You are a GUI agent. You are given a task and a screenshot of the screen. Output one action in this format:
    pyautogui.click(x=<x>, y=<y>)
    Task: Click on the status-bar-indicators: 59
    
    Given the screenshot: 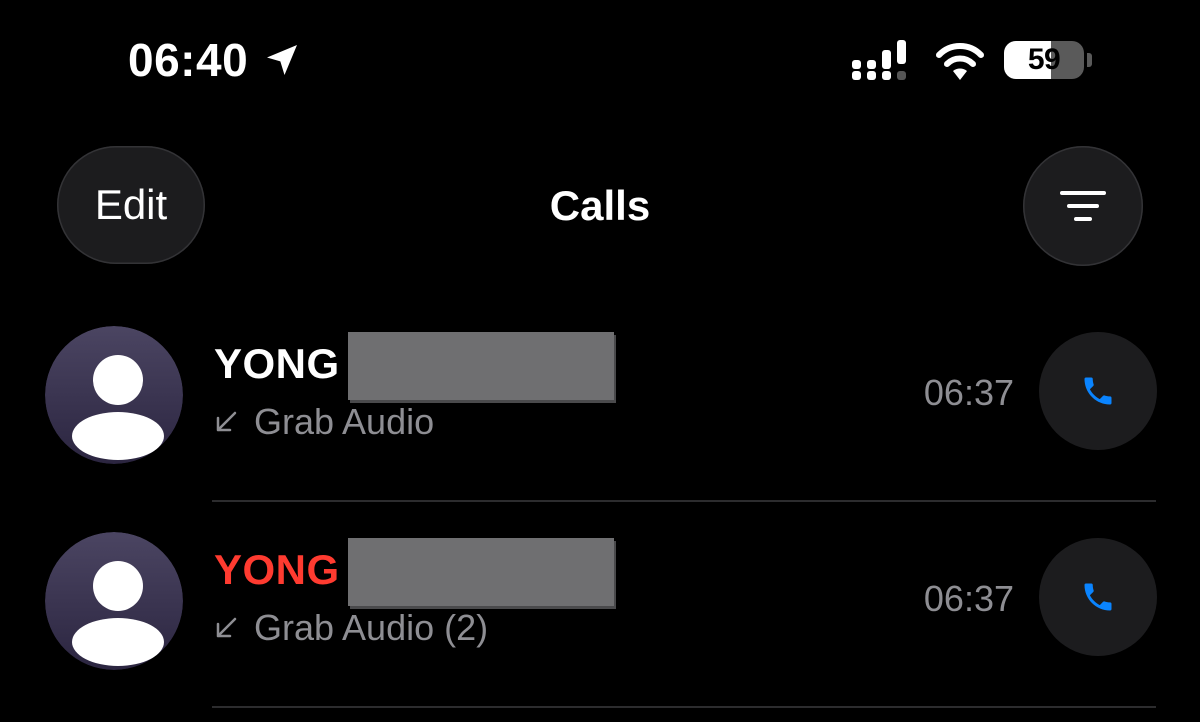 What is the action you would take?
    pyautogui.click(x=971, y=60)
    